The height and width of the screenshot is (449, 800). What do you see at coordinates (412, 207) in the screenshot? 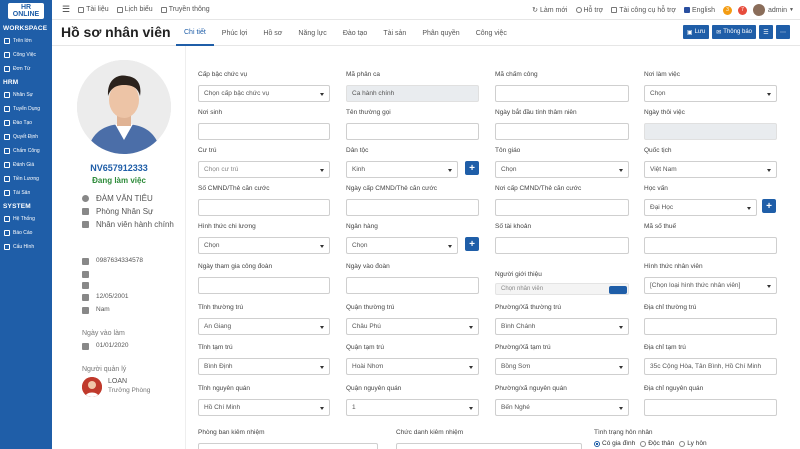
I see `id-date-input` at bounding box center [412, 207].